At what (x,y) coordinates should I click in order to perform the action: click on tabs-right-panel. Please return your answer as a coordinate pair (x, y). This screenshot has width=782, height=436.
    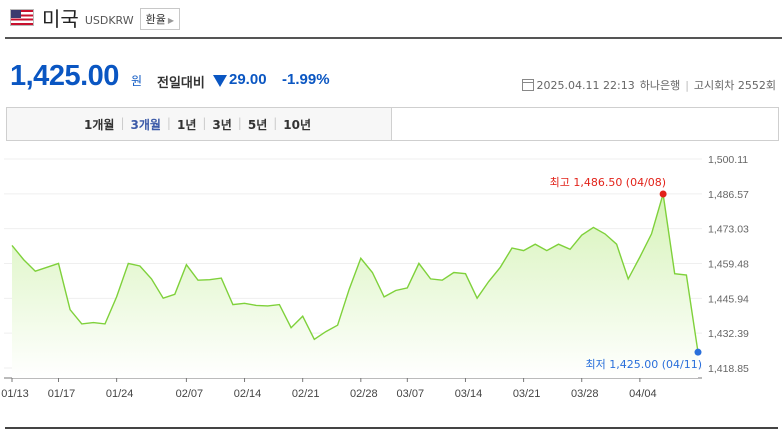
    Looking at the image, I should click on (585, 124).